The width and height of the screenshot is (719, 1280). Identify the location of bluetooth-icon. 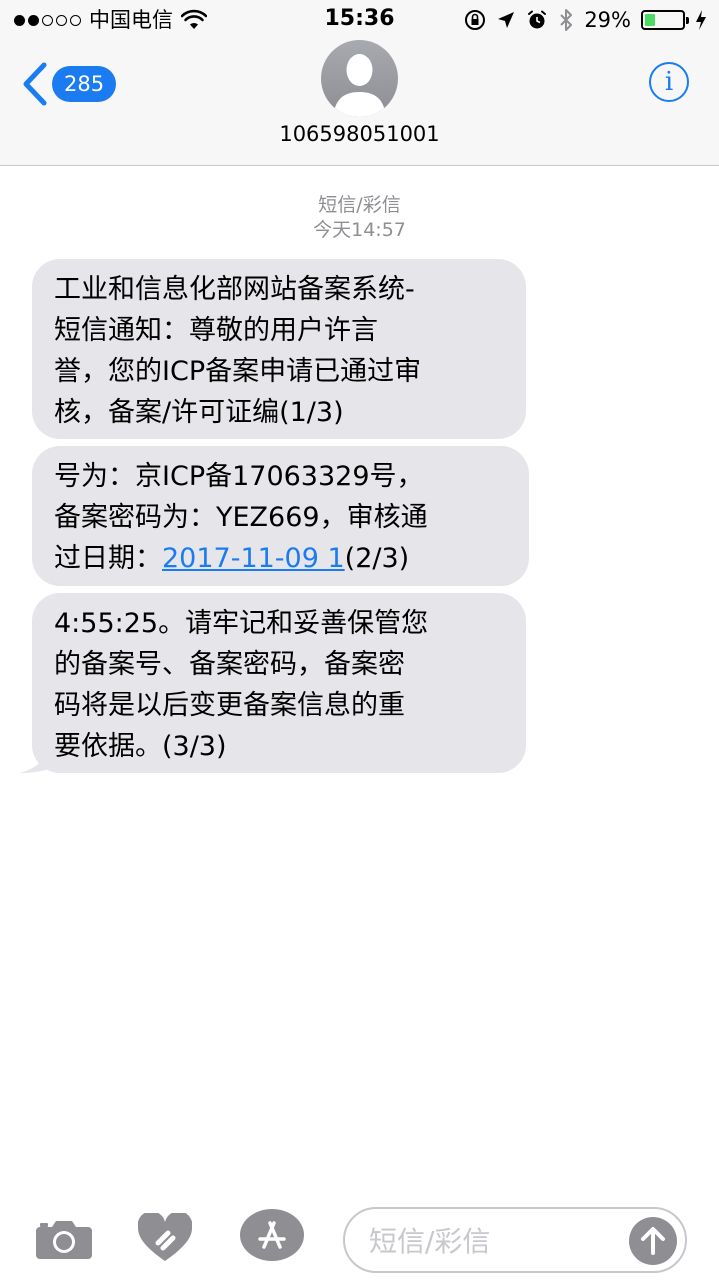
(566, 20).